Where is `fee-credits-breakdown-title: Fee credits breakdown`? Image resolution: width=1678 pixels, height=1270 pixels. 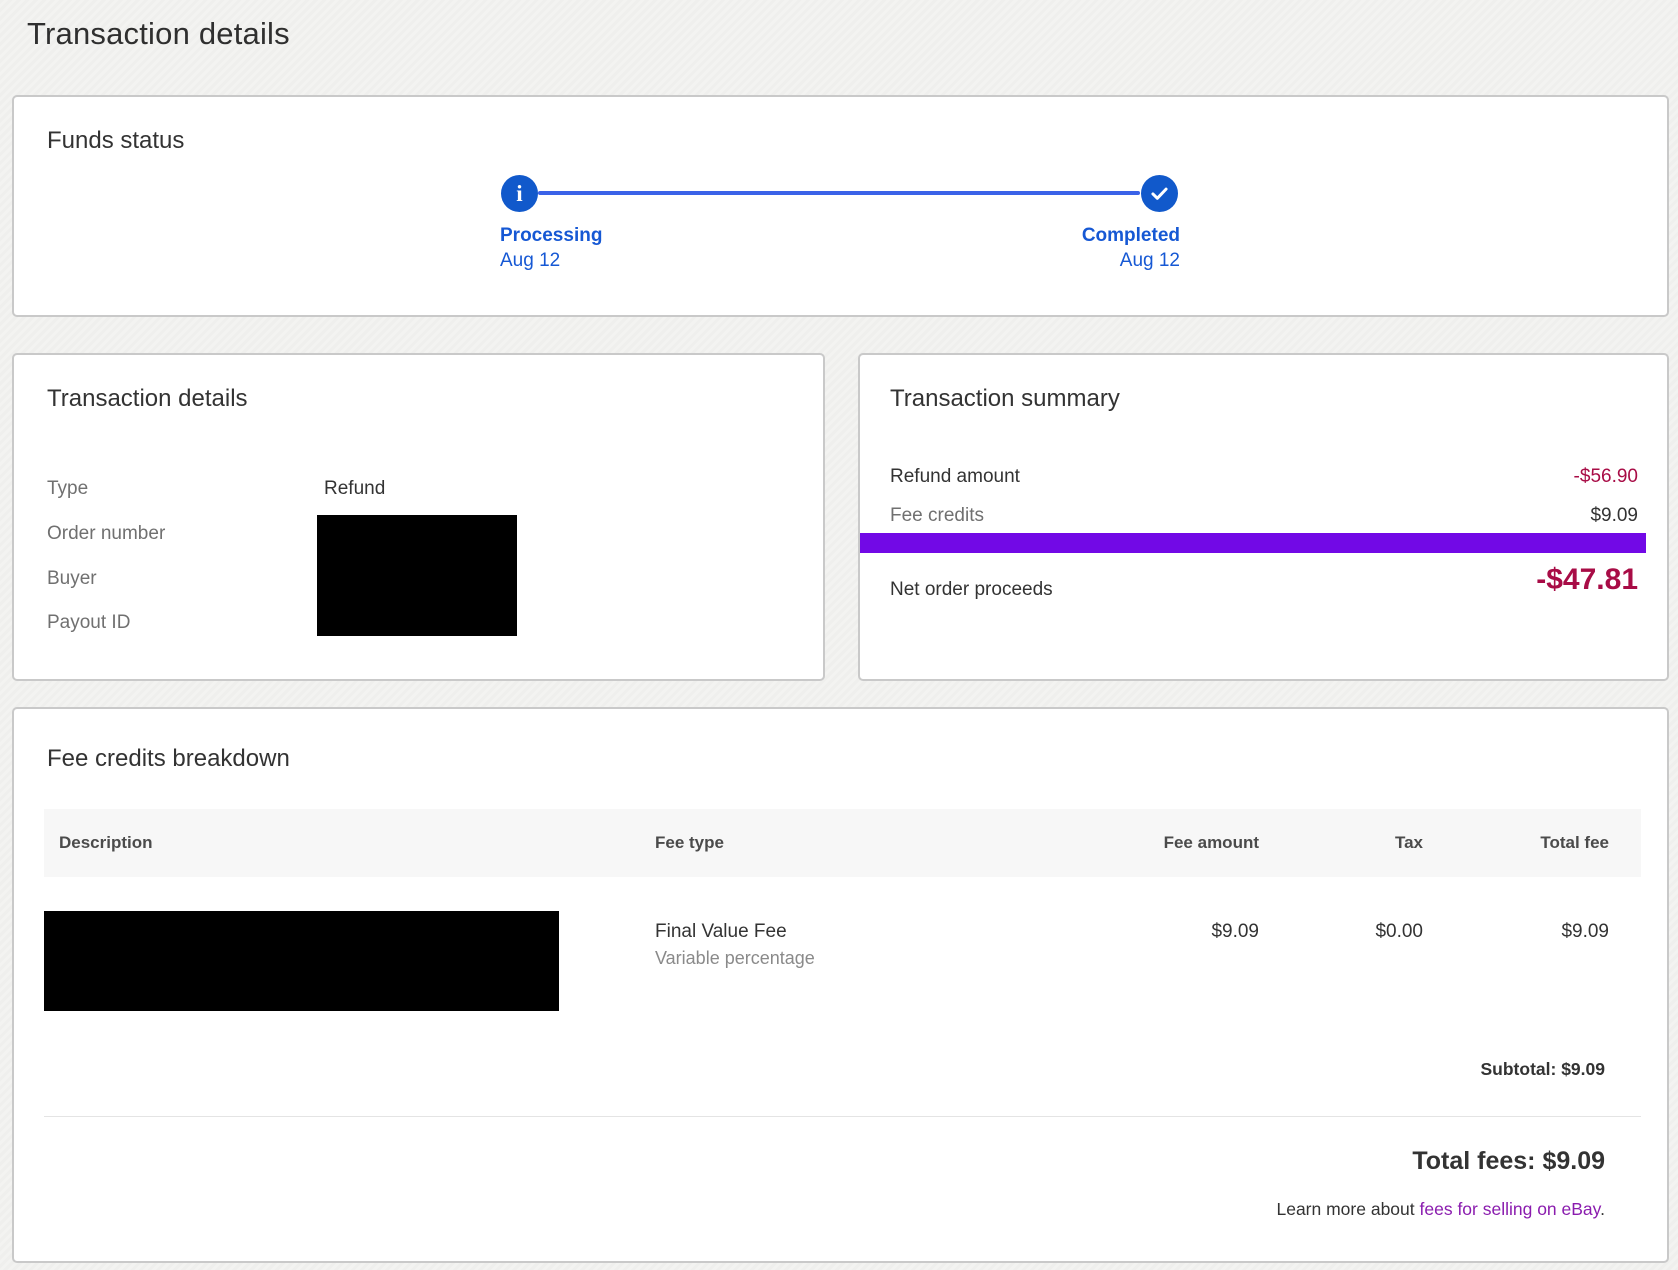 fee-credits-breakdown-title: Fee credits breakdown is located at coordinates (168, 758).